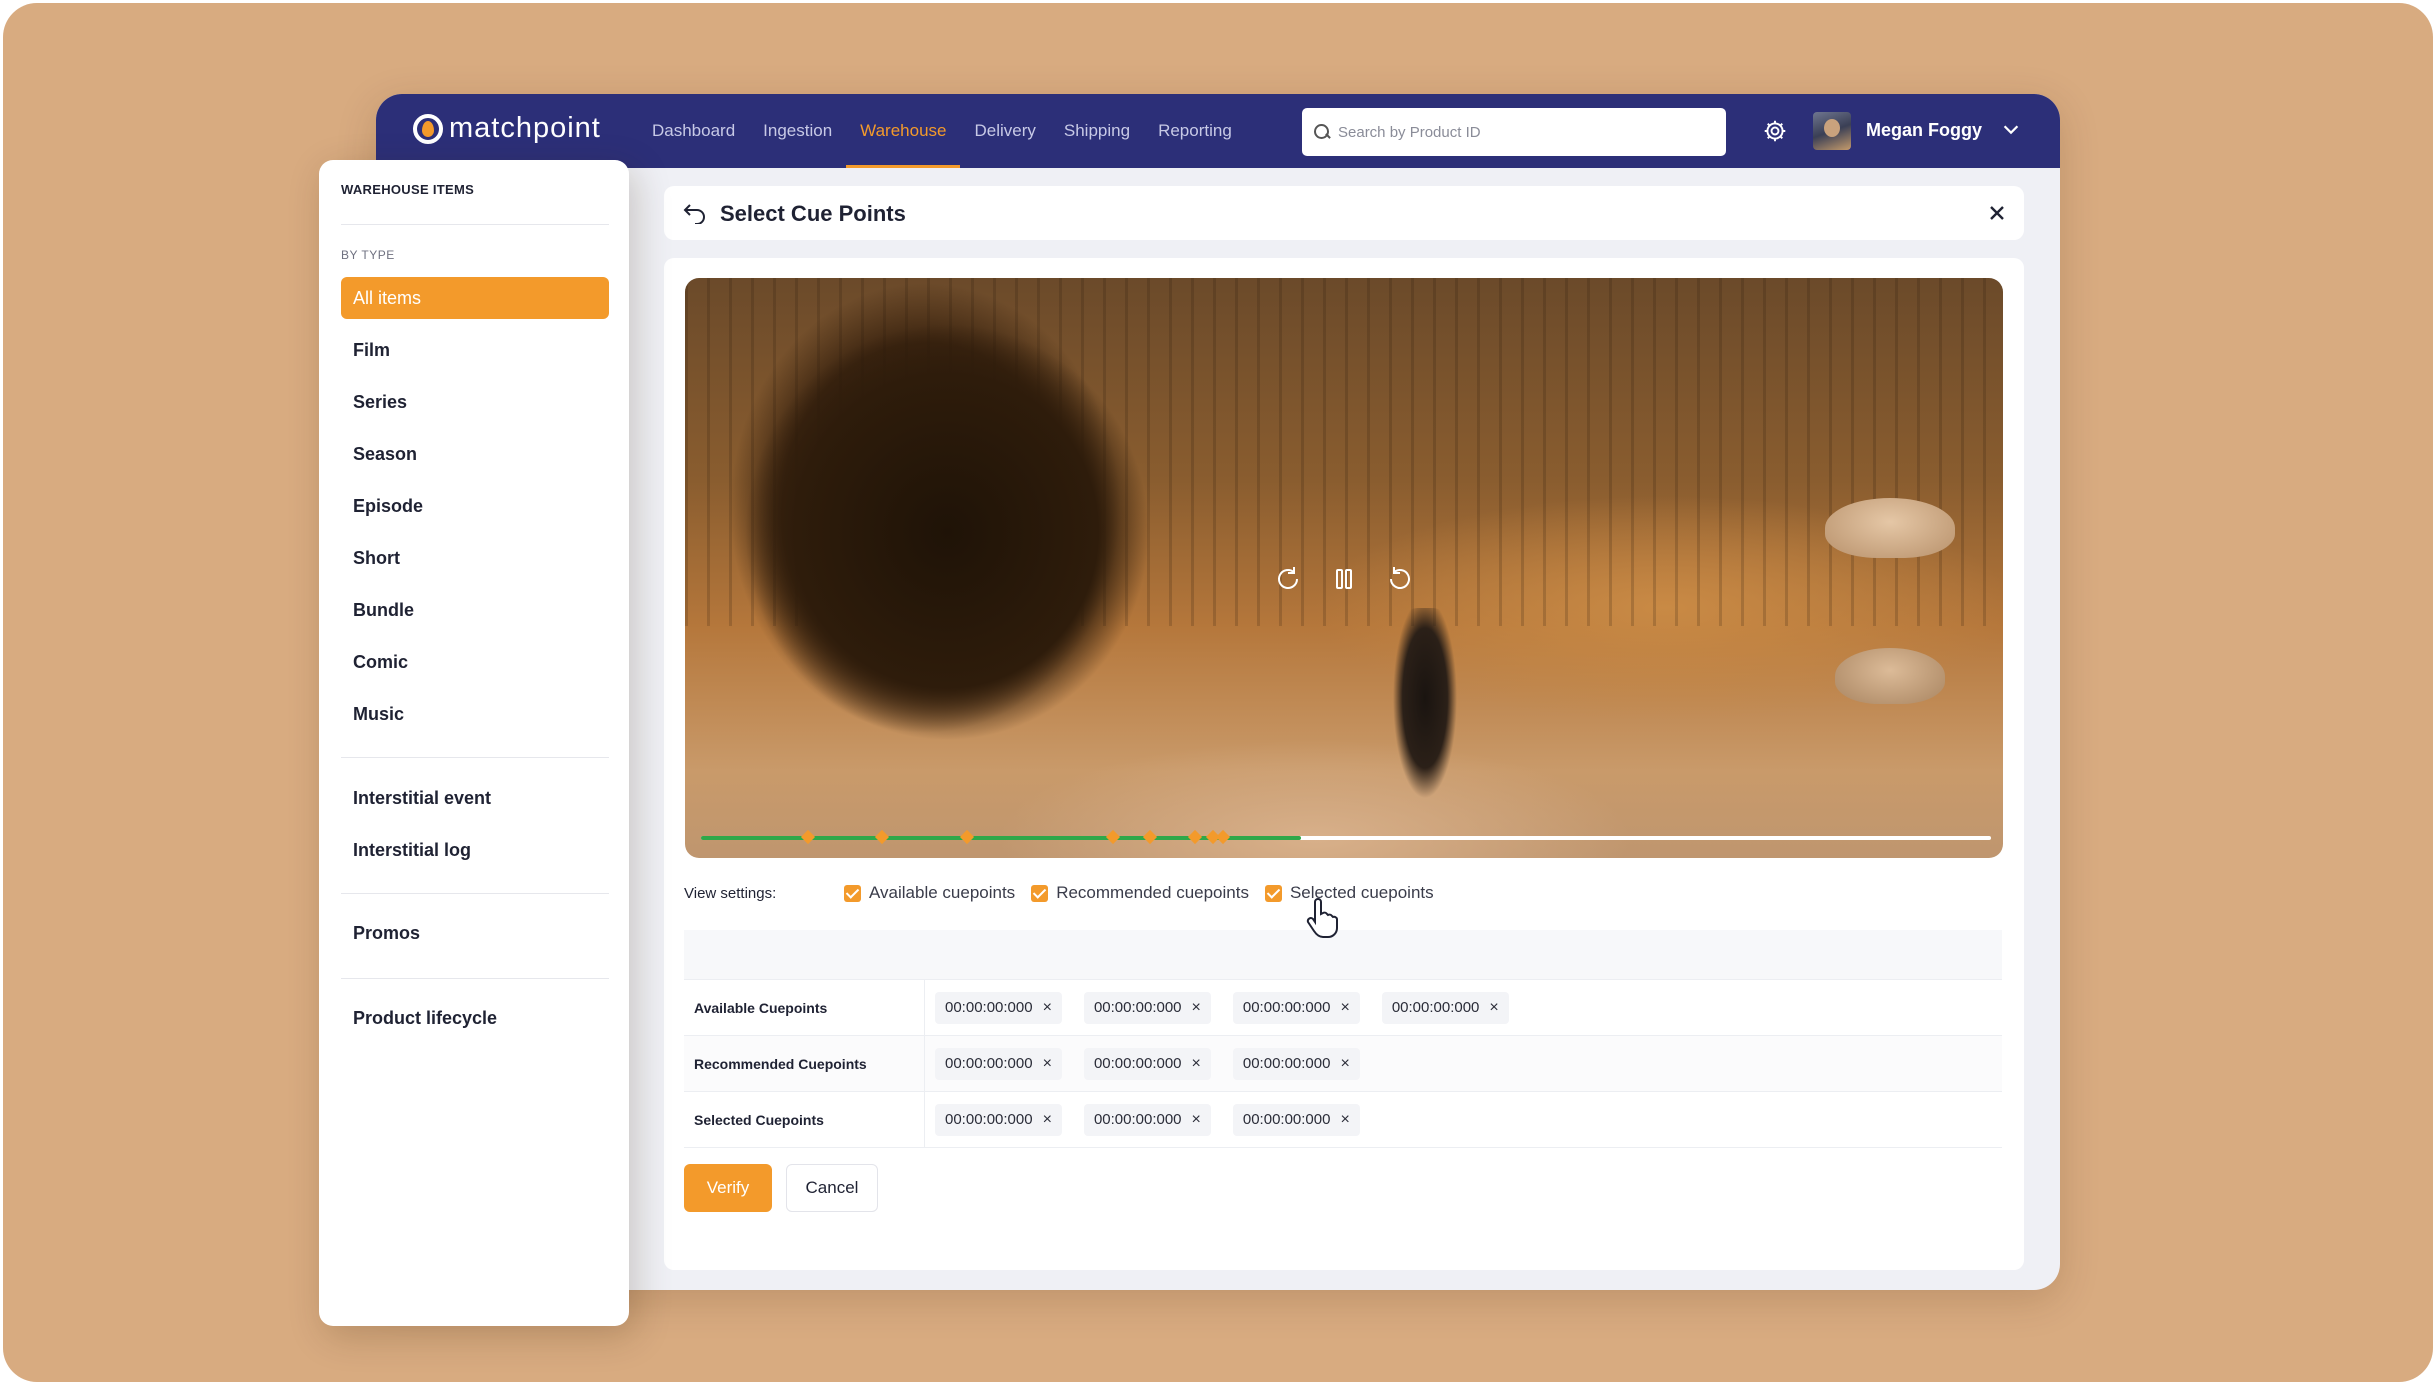  What do you see at coordinates (475, 402) in the screenshot?
I see `sidebar-item-series: Series` at bounding box center [475, 402].